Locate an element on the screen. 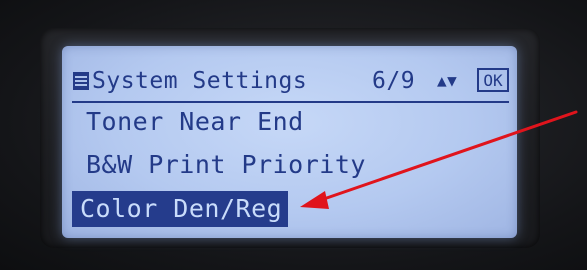  scroll-up-down-icon: ▲▼ is located at coordinates (447, 81).